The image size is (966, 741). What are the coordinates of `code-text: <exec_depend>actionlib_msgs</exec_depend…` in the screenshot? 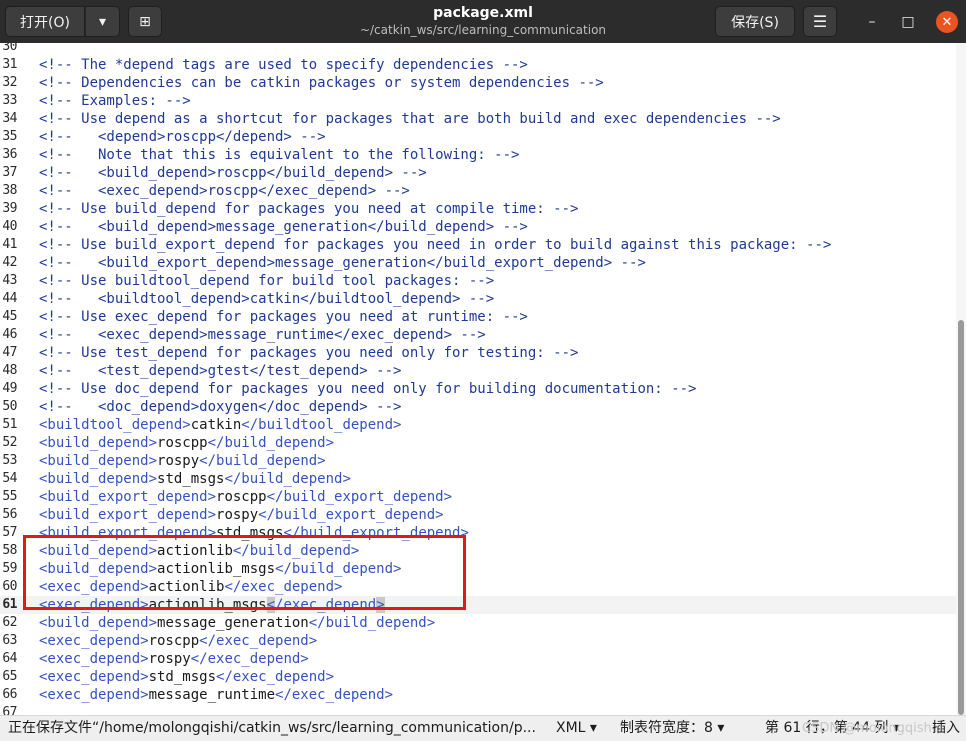 It's located at (212, 605).